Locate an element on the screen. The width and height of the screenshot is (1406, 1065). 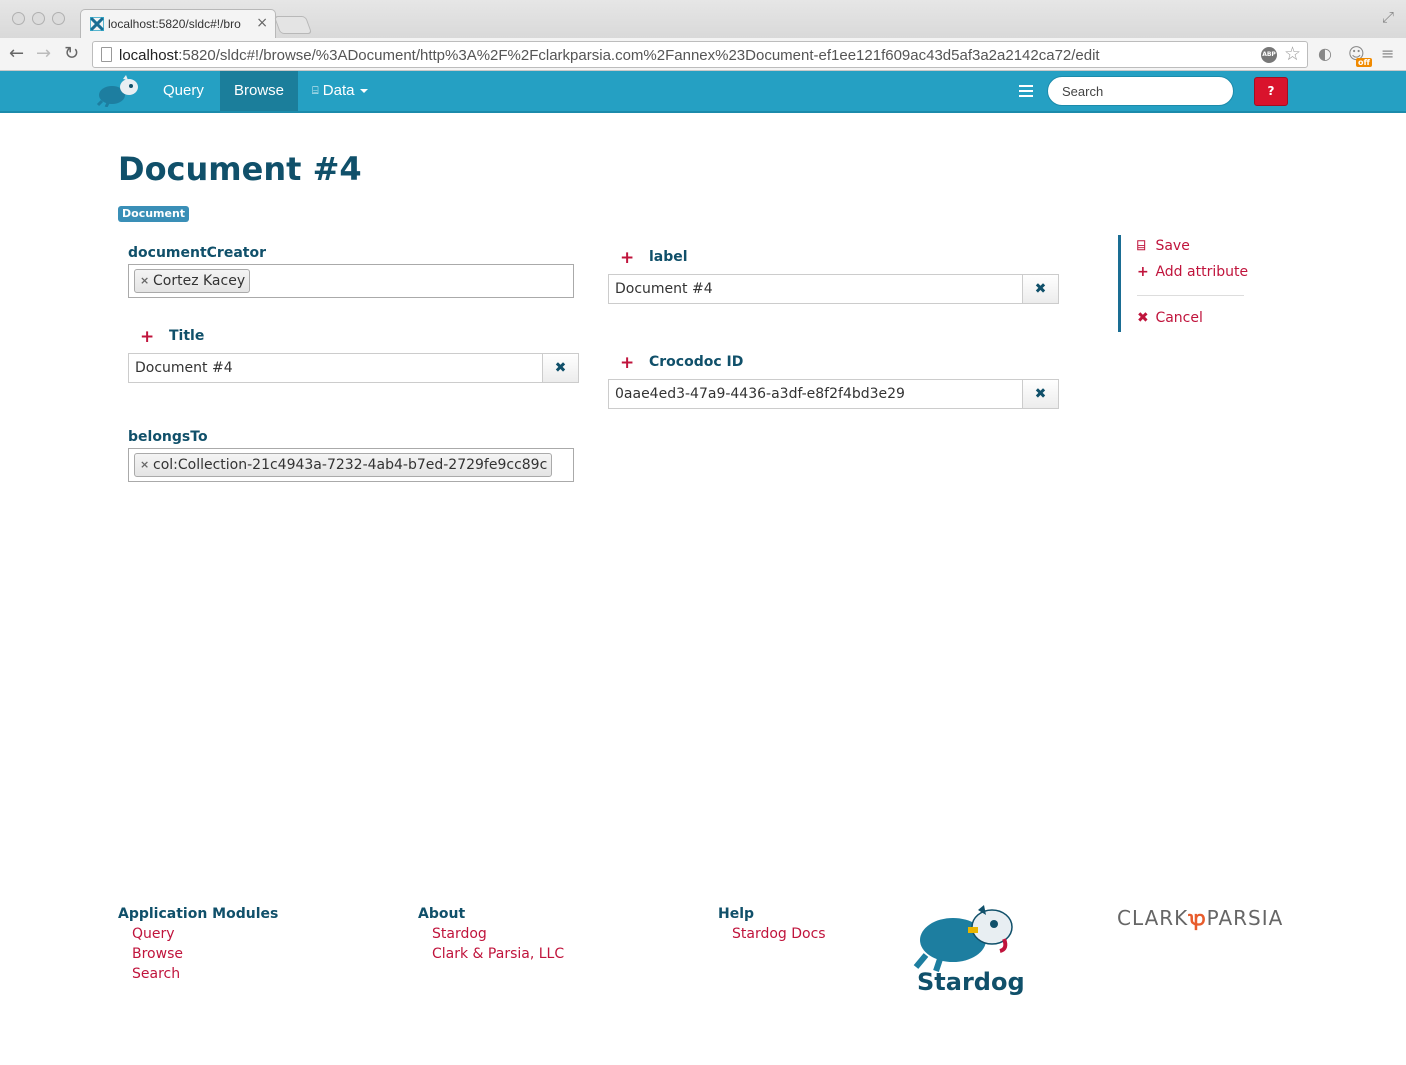
label-label: label is located at coordinates (668, 257).